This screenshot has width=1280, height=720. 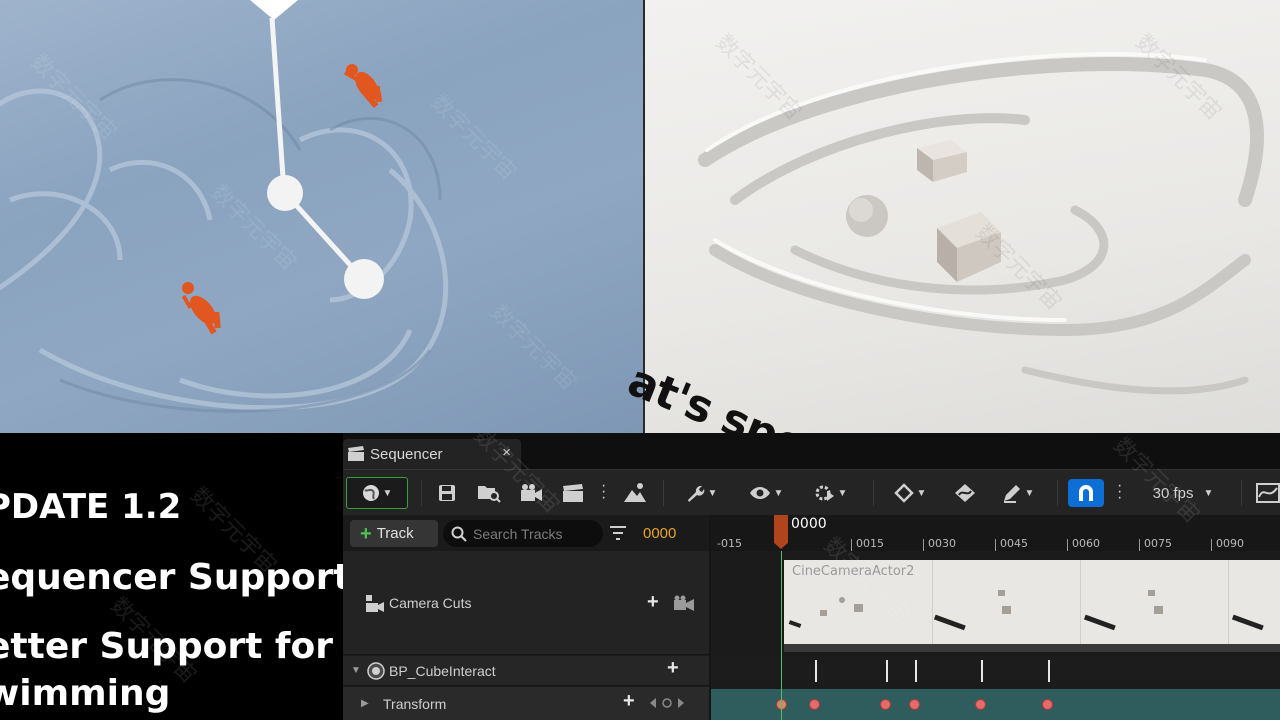 I want to click on tick-label: -015, so click(x=729, y=543).